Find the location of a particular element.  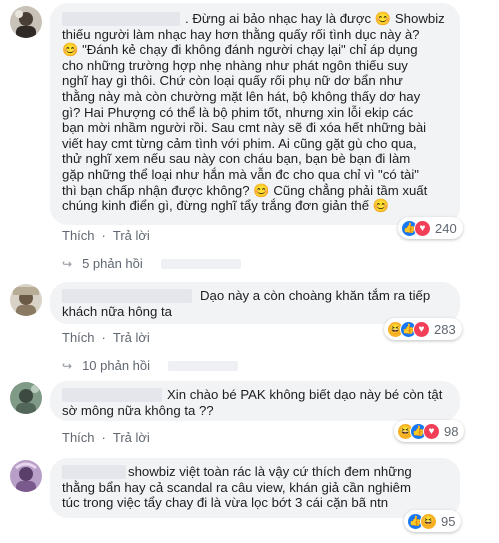

reaction-summary: 😆 👍 ♥ 98 is located at coordinates (429, 431).